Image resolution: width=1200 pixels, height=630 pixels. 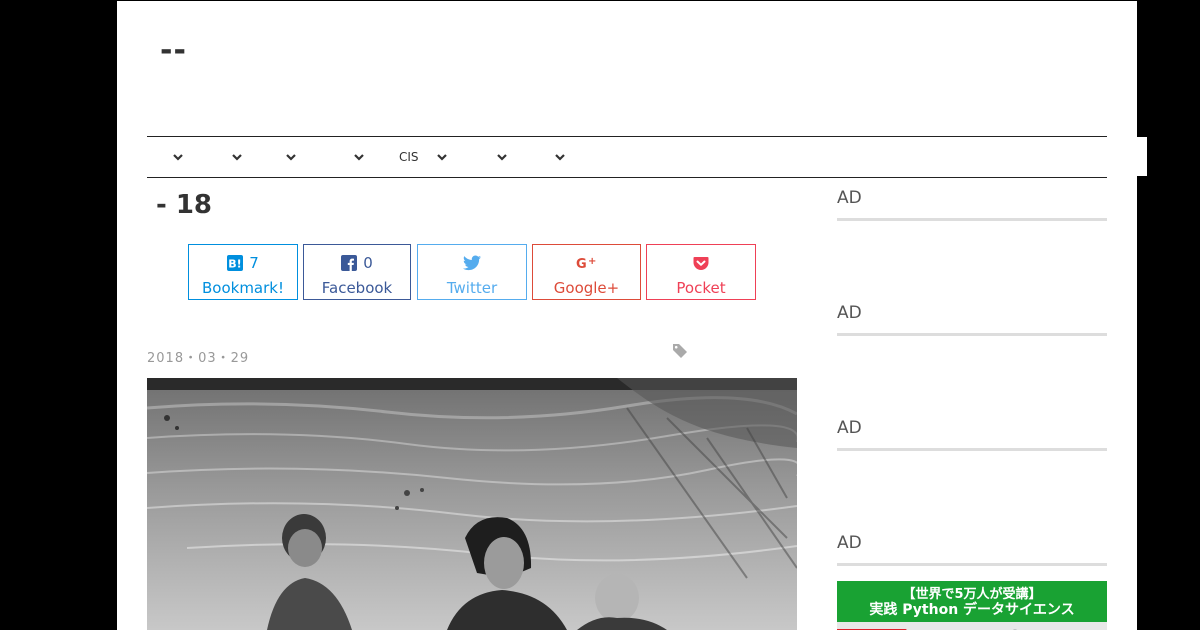 What do you see at coordinates (972, 610) in the screenshot?
I see `banner-line-2: 実践 Python データサイエンス` at bounding box center [972, 610].